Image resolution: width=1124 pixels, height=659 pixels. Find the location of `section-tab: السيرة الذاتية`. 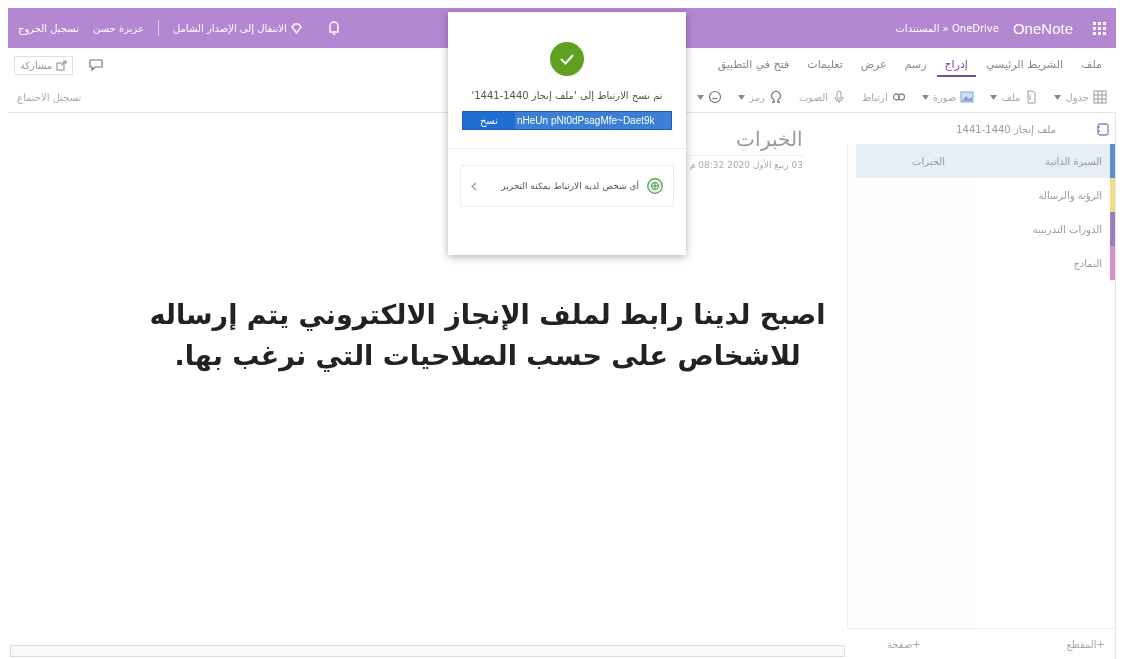

section-tab: السيرة الذاتية is located at coordinates (1042, 161).